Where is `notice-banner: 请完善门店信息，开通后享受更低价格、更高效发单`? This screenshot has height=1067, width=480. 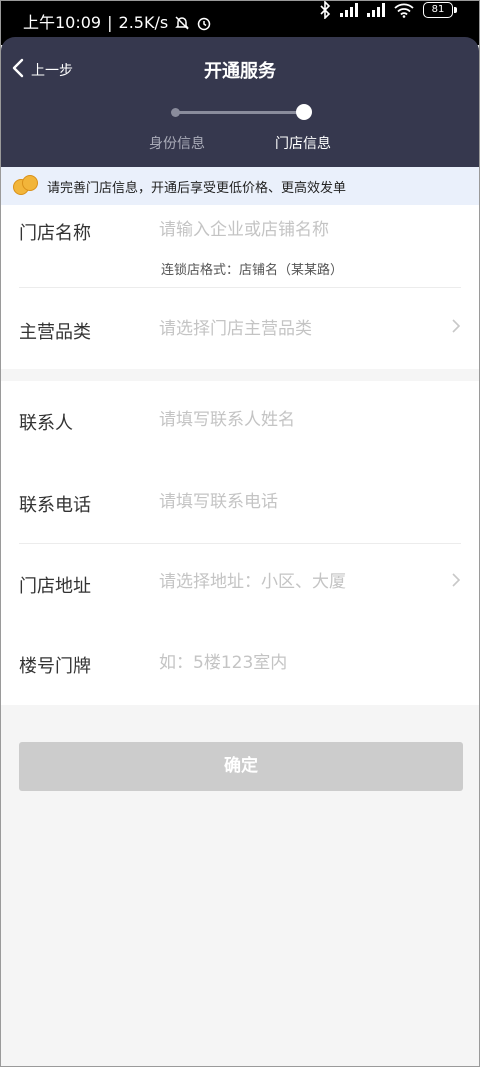
notice-banner: 请完善门店信息，开通后享受更低价格、更高效发单 is located at coordinates (240, 186).